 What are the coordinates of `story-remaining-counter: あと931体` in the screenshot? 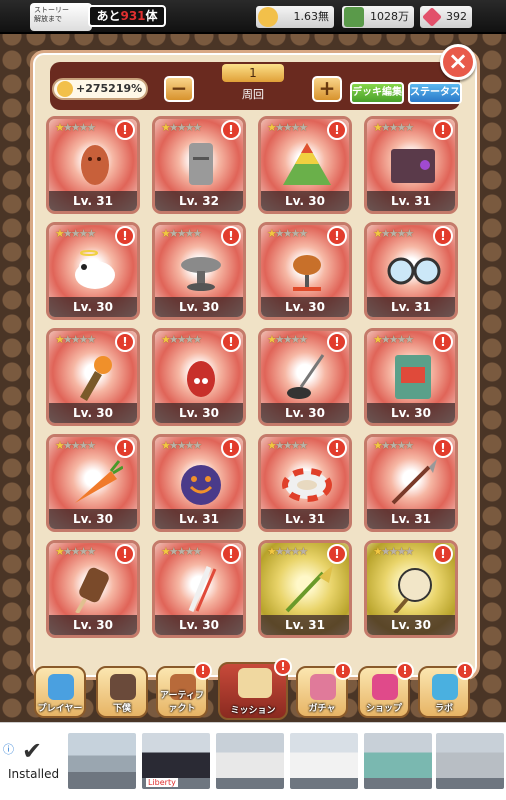 It's located at (127, 16).